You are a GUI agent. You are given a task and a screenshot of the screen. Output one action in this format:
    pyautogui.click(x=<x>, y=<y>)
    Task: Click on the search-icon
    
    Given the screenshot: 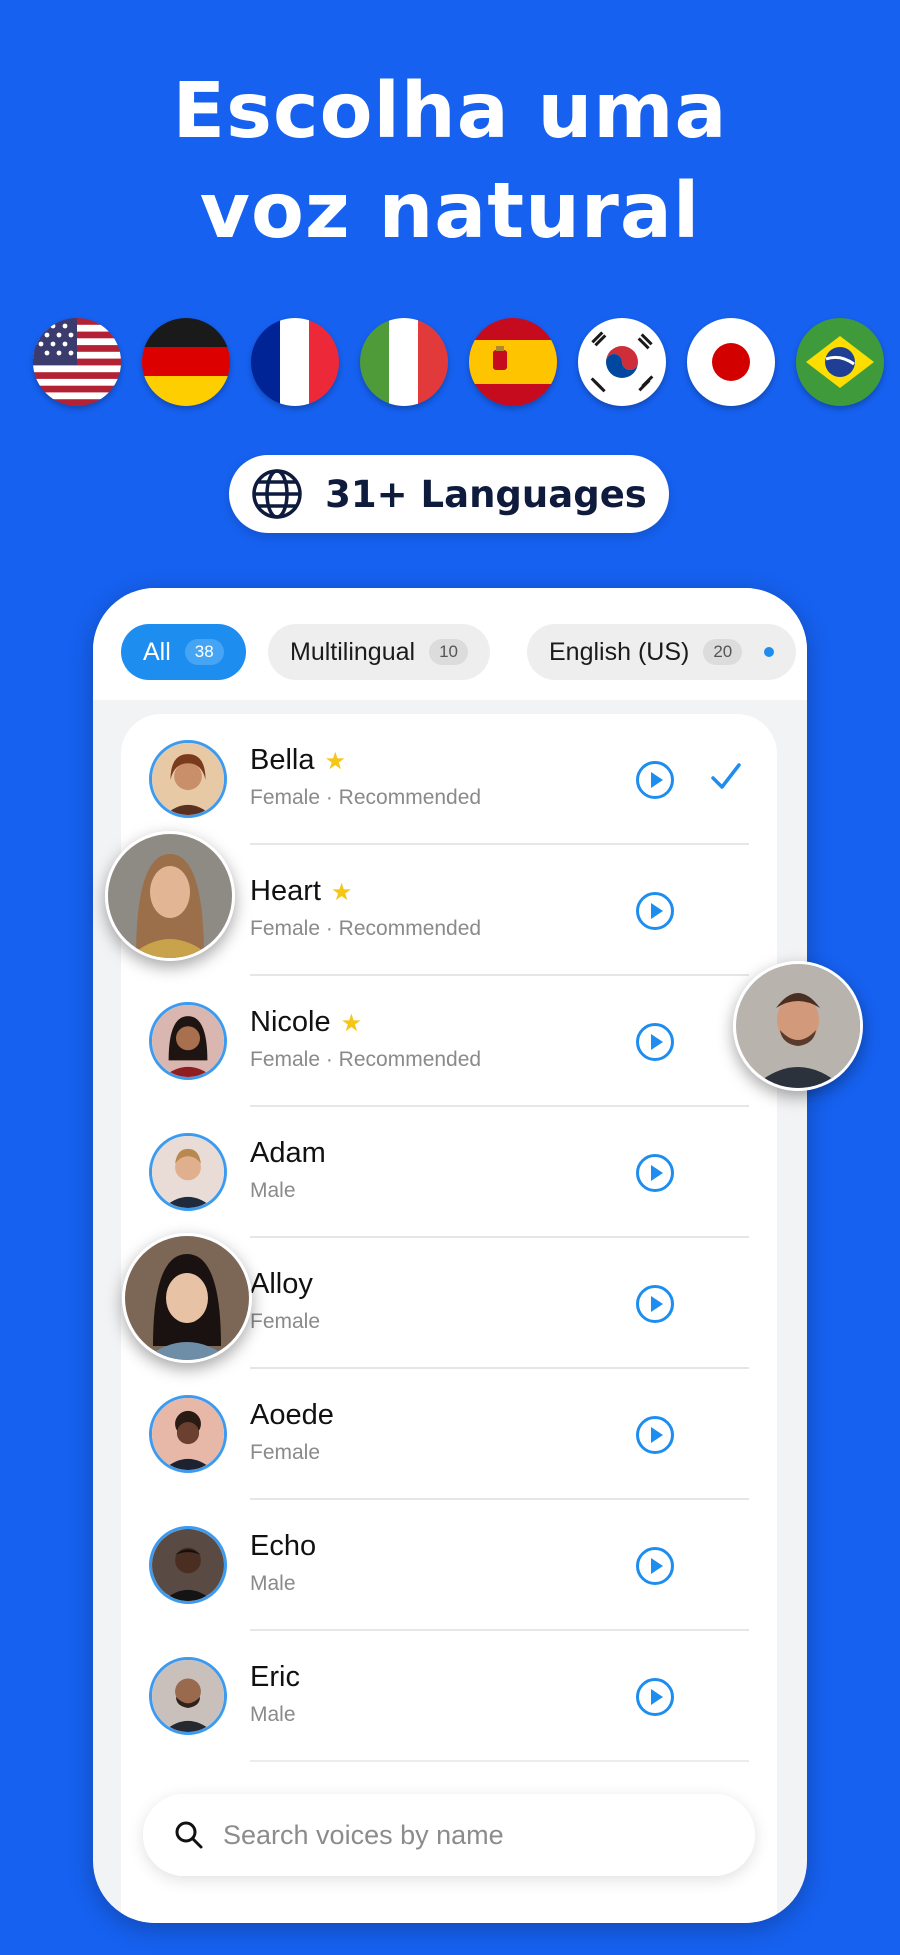 What is the action you would take?
    pyautogui.click(x=189, y=1835)
    